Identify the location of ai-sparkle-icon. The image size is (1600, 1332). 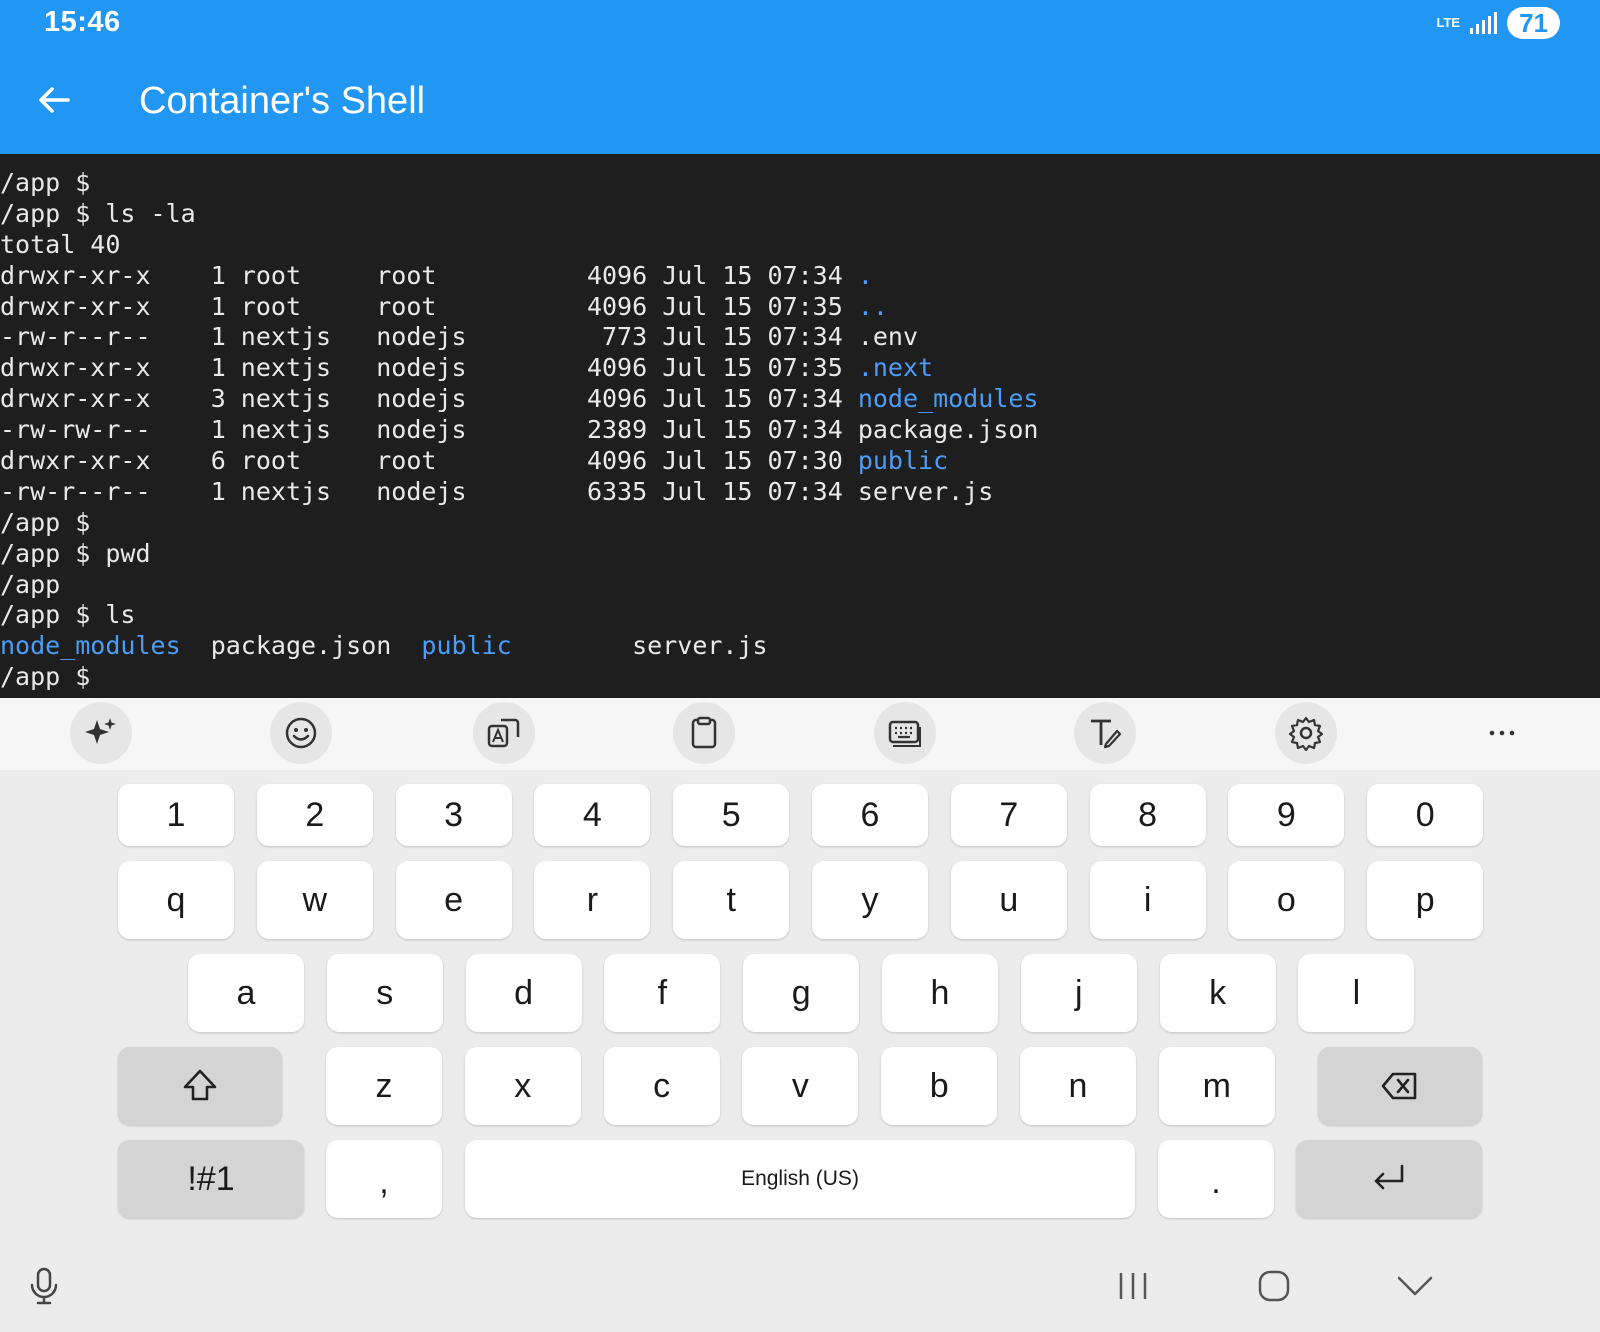
(100, 731).